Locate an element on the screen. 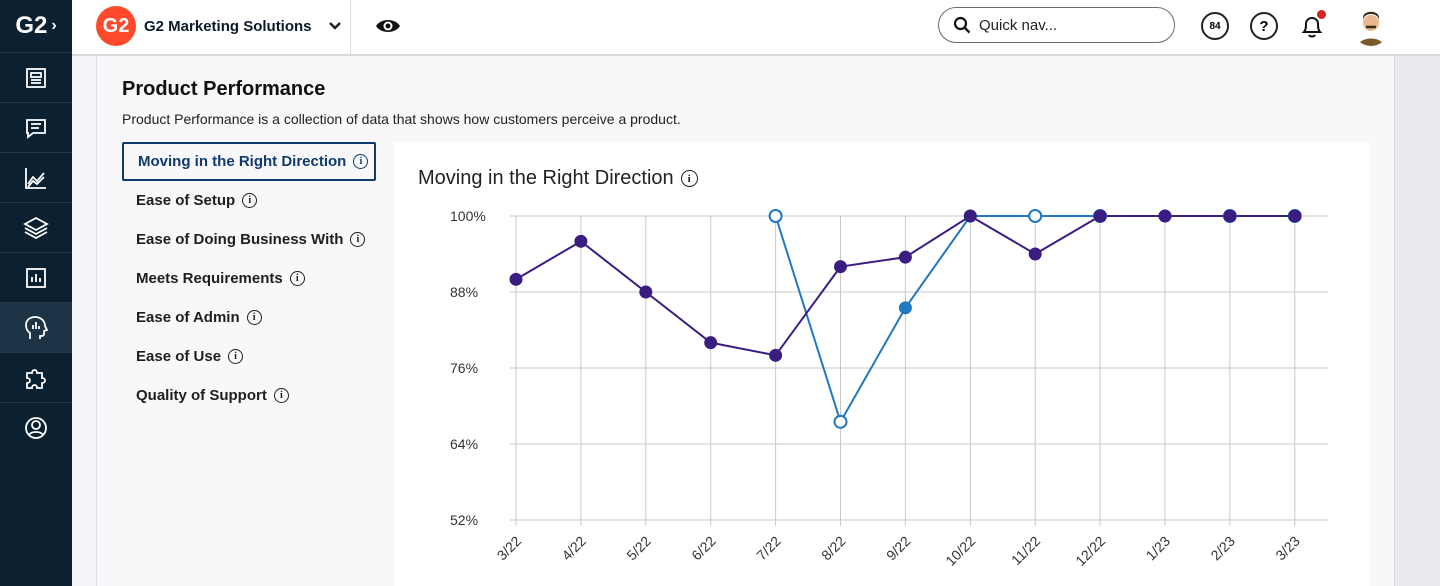  notifications-button is located at coordinates (1312, 25).